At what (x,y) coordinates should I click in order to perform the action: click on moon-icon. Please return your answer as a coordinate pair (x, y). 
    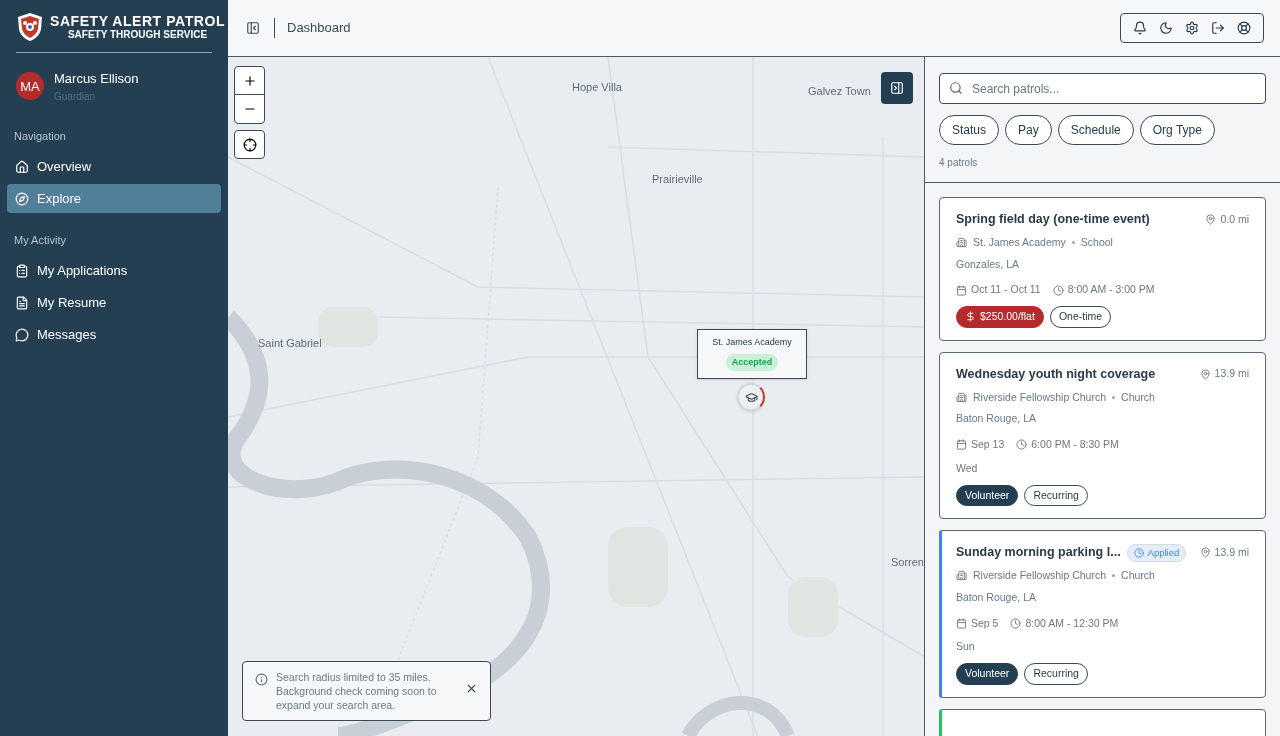
    Looking at the image, I should click on (1166, 28).